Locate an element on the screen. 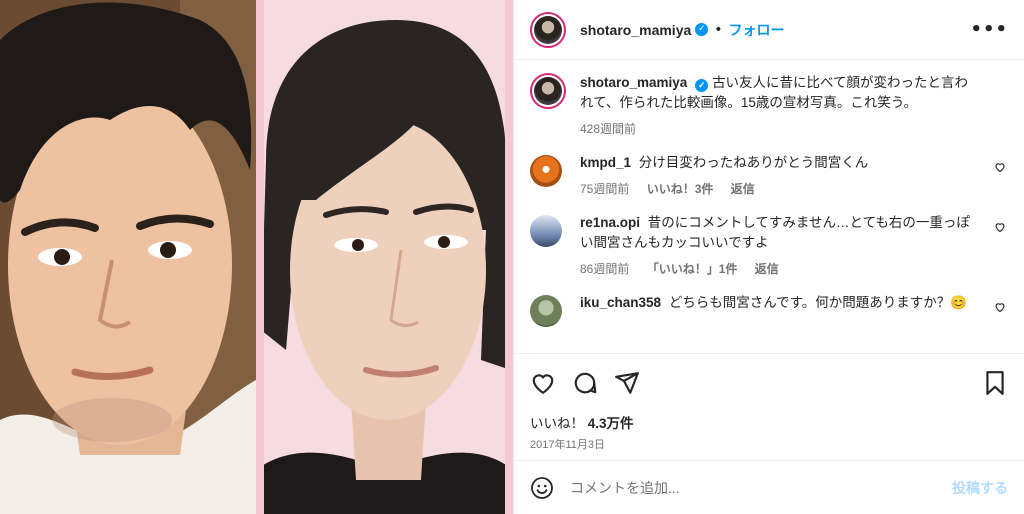 The width and height of the screenshot is (1024, 514). comment-likes: いいね！3件 is located at coordinates (680, 189).